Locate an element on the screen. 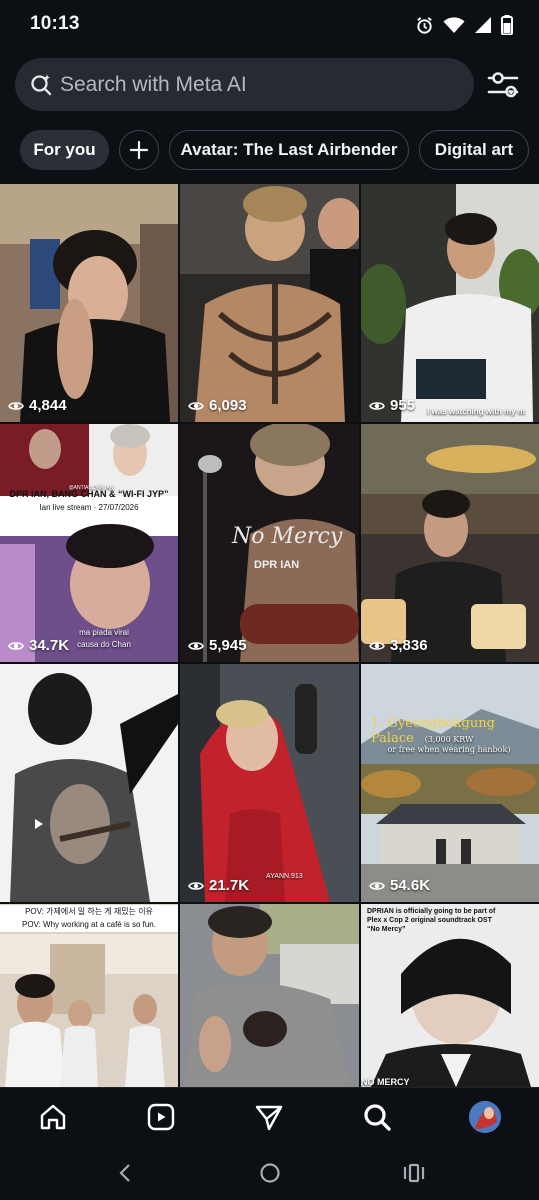 The height and width of the screenshot is (1200, 539). system-navigation is located at coordinates (269, 1172).